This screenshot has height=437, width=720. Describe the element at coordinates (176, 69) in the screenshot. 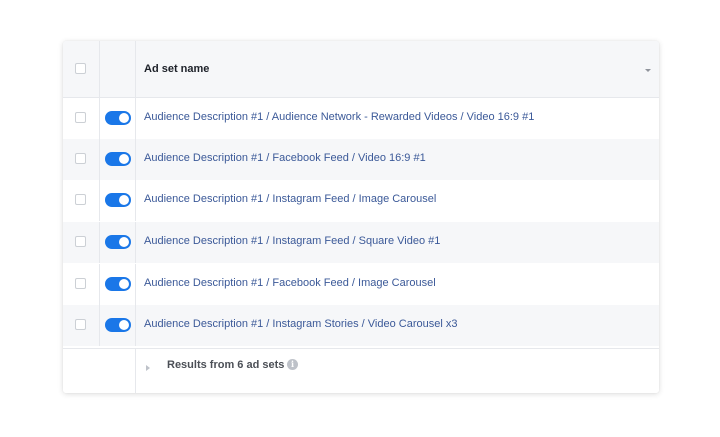

I see `column-header-ad-set-name: Ad set name` at that location.